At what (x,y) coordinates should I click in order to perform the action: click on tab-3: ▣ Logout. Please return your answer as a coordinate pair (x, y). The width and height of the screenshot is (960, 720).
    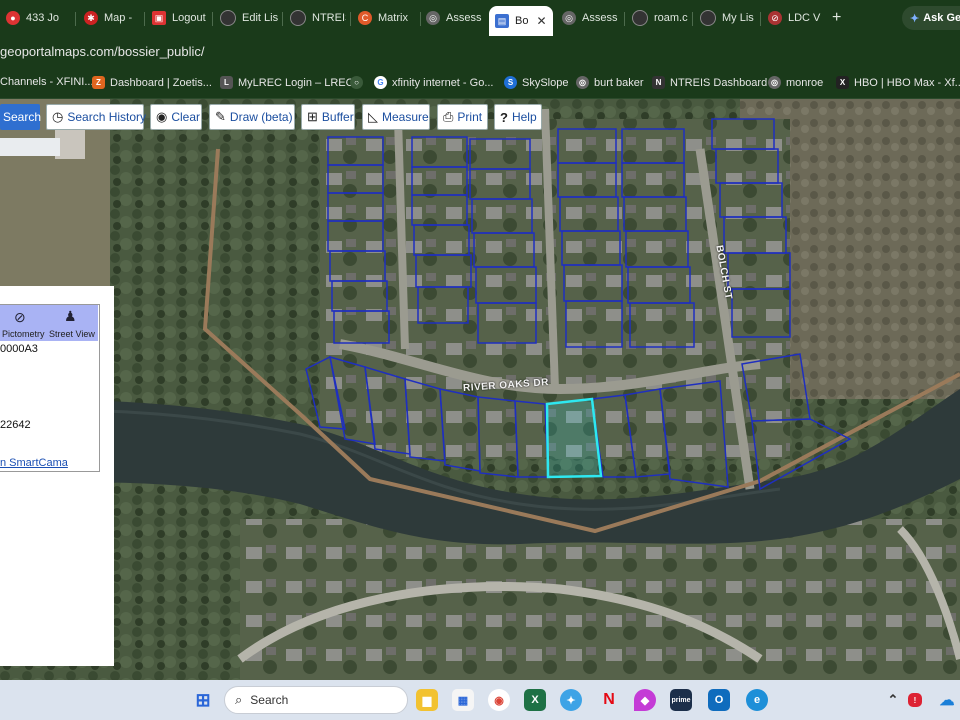
    Looking at the image, I should click on (180, 18).